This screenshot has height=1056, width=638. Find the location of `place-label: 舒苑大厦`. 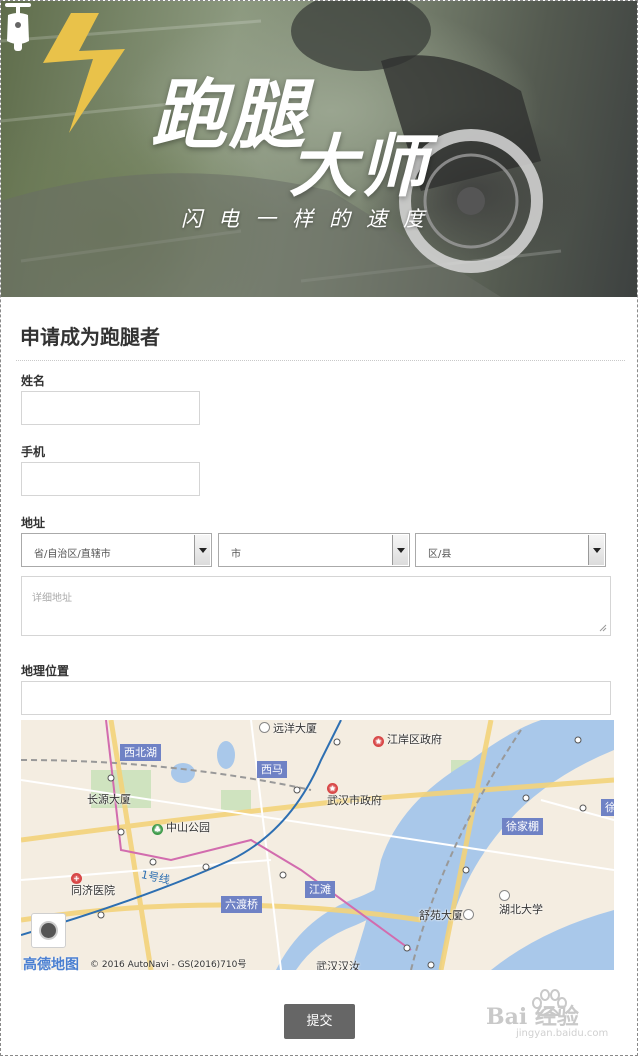

place-label: 舒苑大厦 is located at coordinates (448, 915).